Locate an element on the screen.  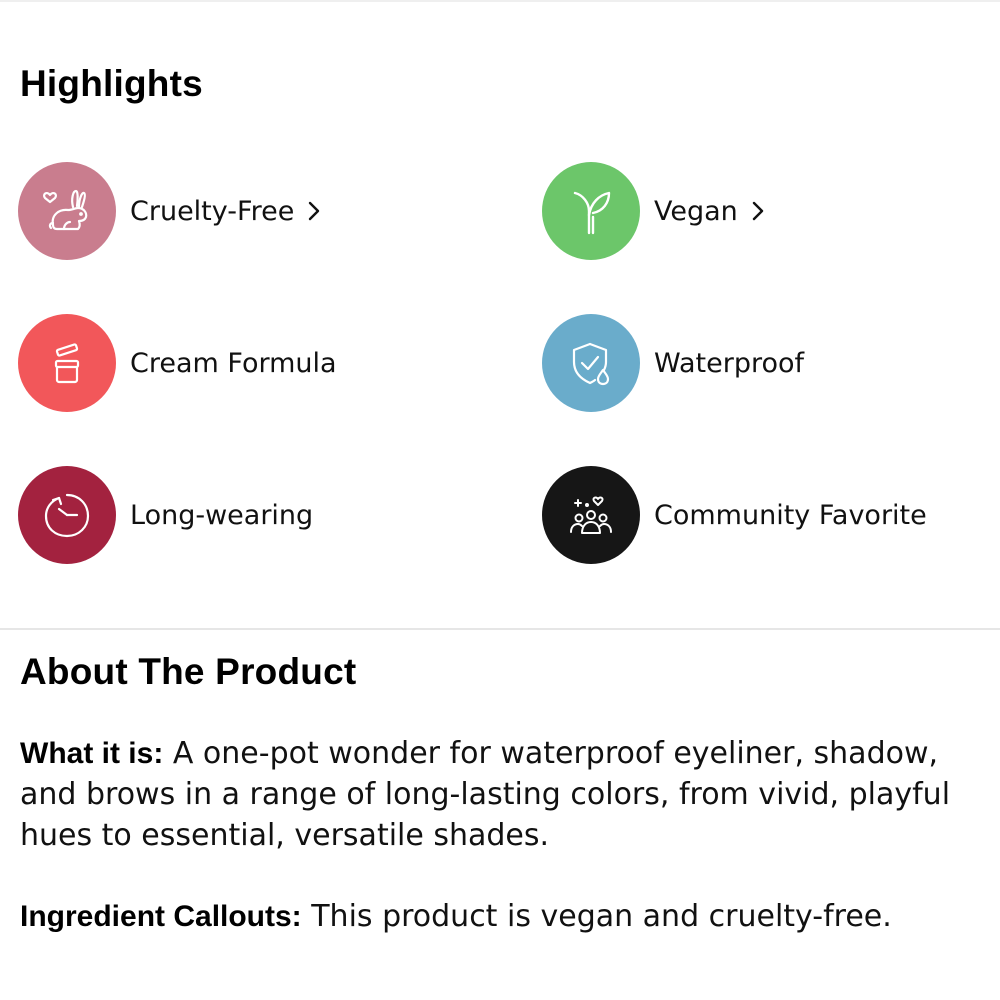
clock-icon is located at coordinates (67, 515).